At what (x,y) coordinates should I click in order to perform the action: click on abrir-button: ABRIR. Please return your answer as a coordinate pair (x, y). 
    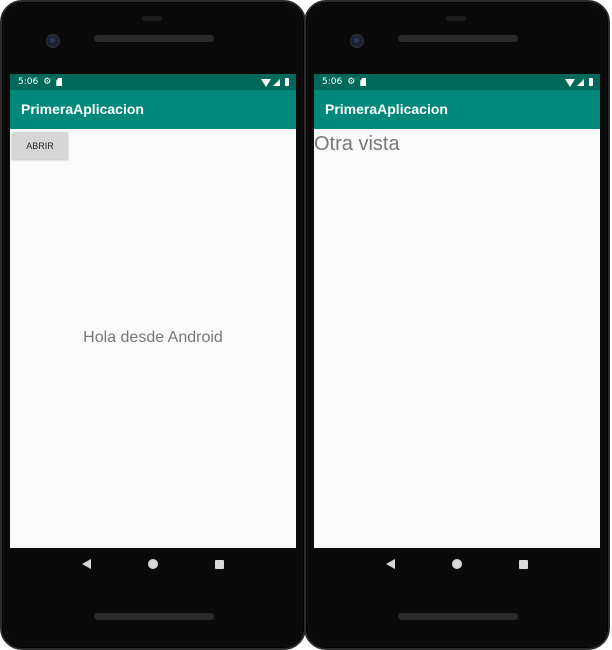
    Looking at the image, I should click on (40, 145).